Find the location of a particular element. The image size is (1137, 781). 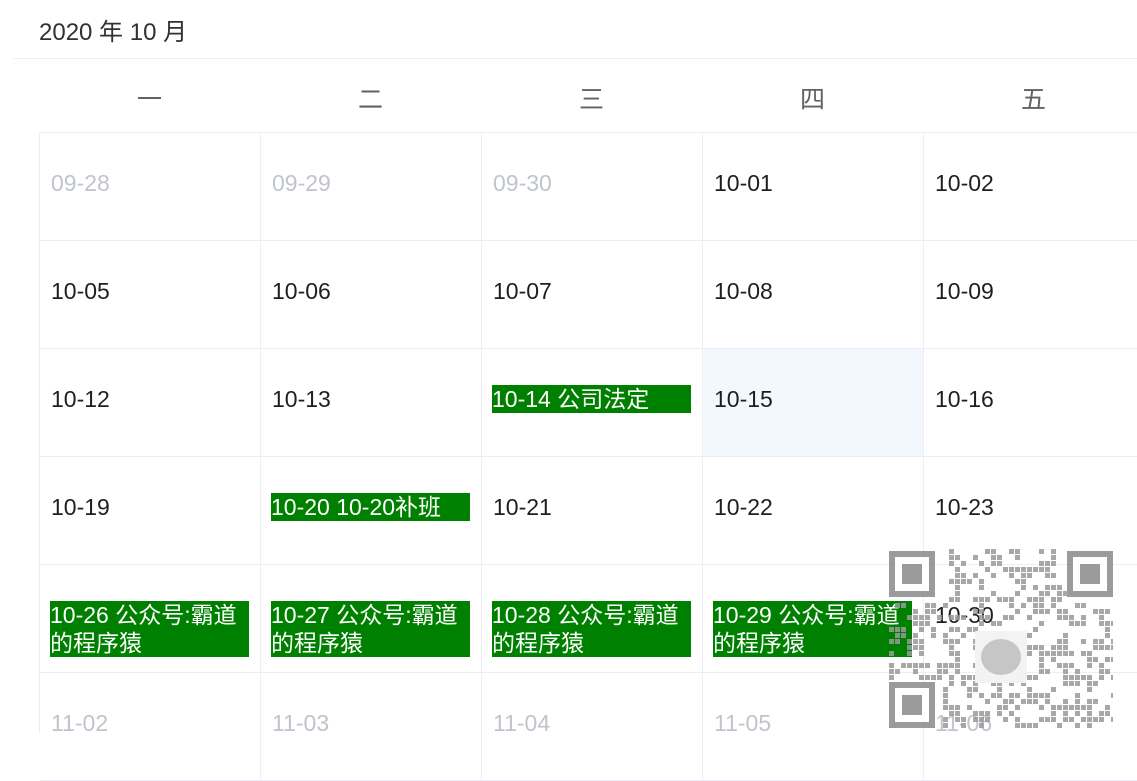

calendar-title: 2020 年 10 月 is located at coordinates (113, 32).